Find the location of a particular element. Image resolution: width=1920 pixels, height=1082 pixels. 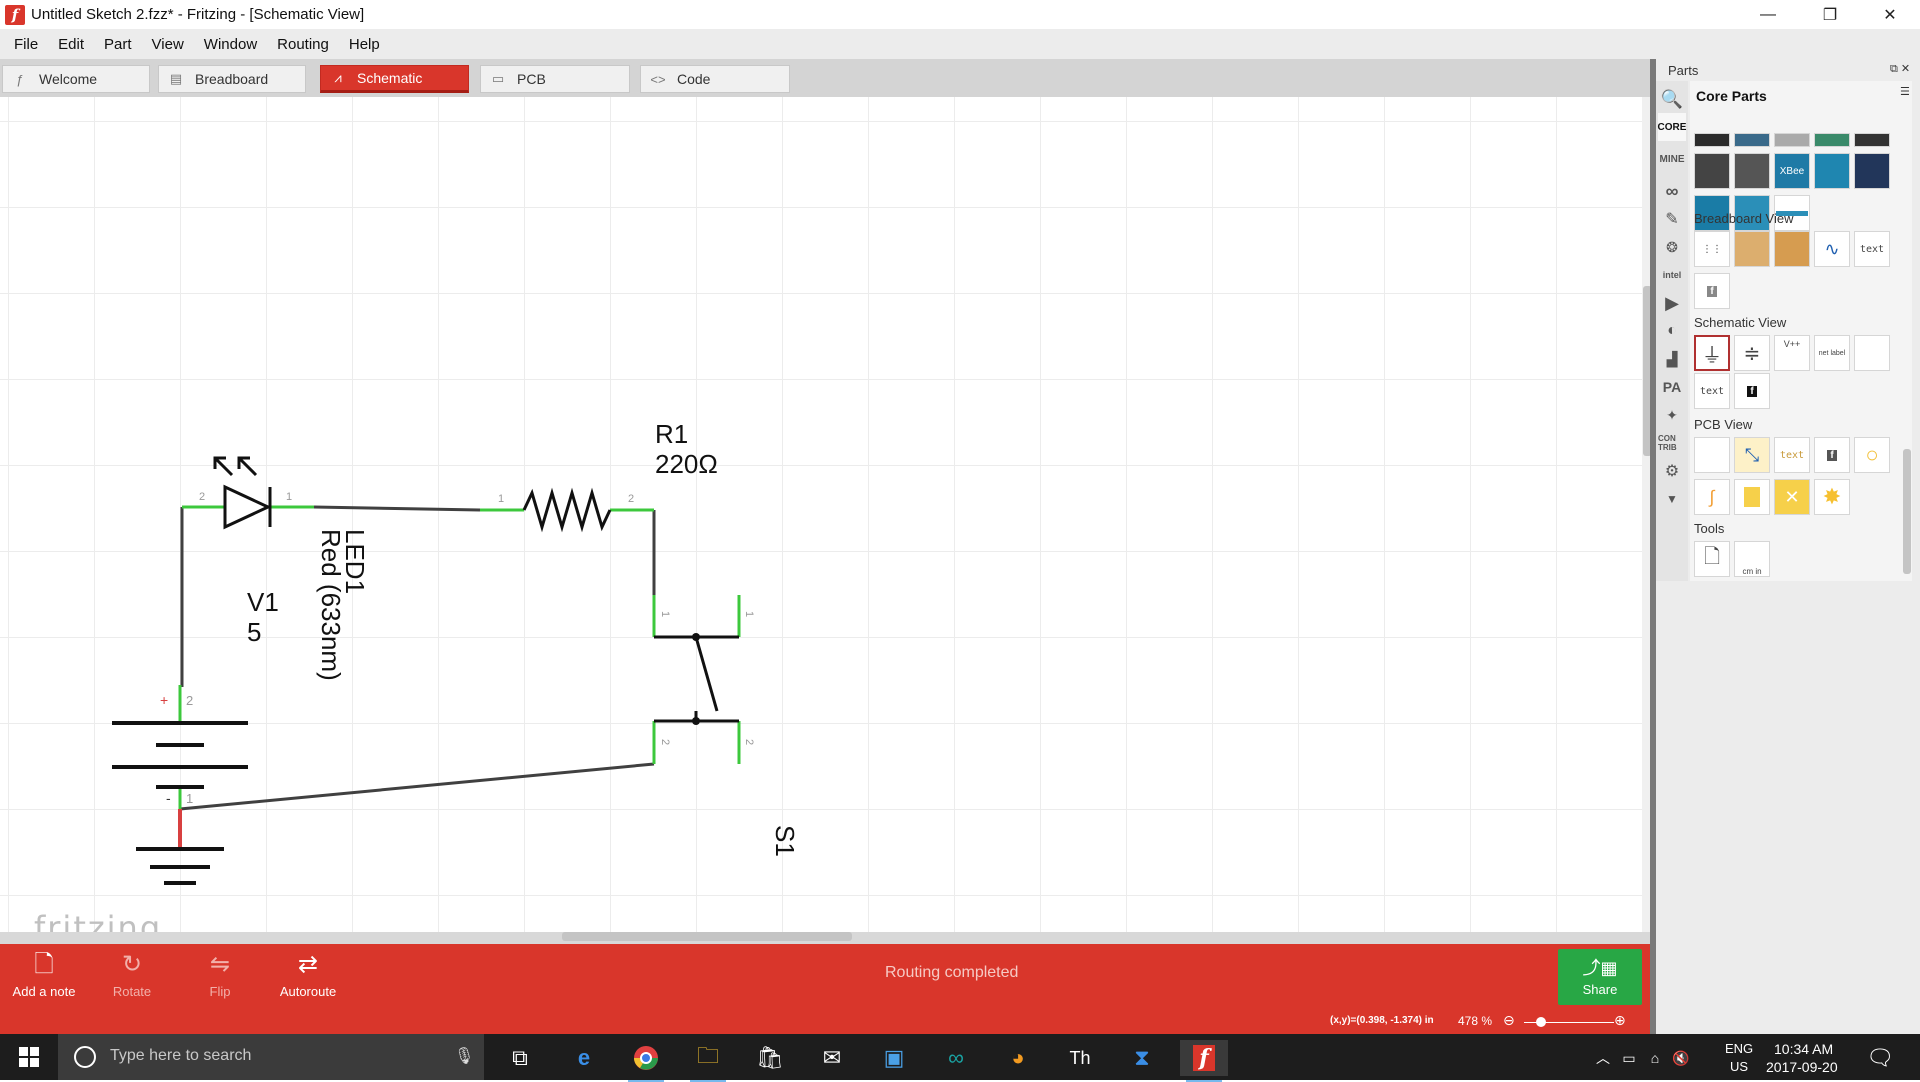

menu-window: Window is located at coordinates (230, 44).